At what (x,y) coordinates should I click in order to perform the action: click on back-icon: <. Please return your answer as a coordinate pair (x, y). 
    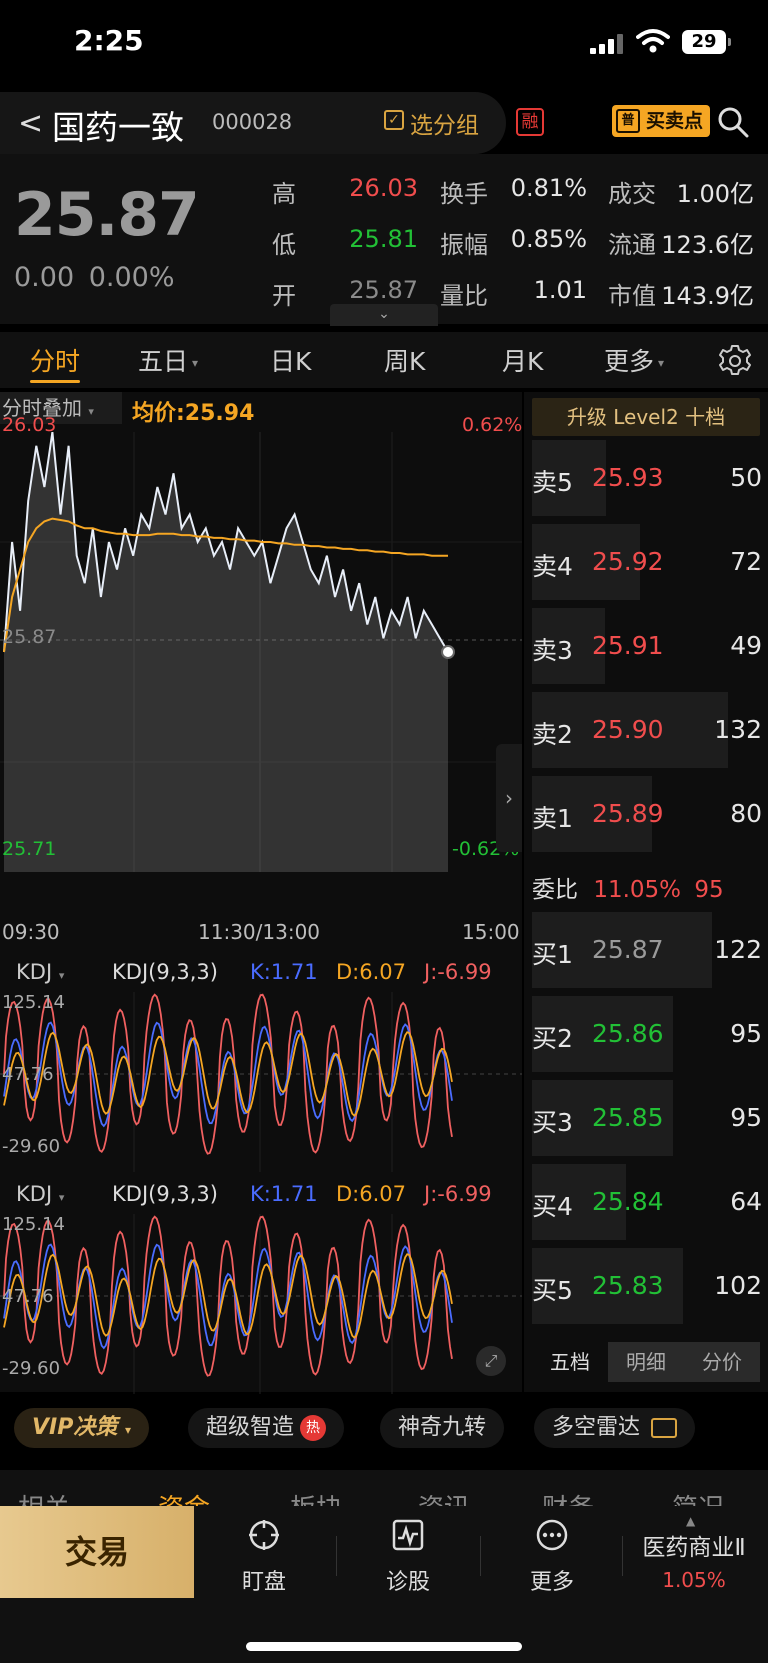
    Looking at the image, I should click on (30, 123).